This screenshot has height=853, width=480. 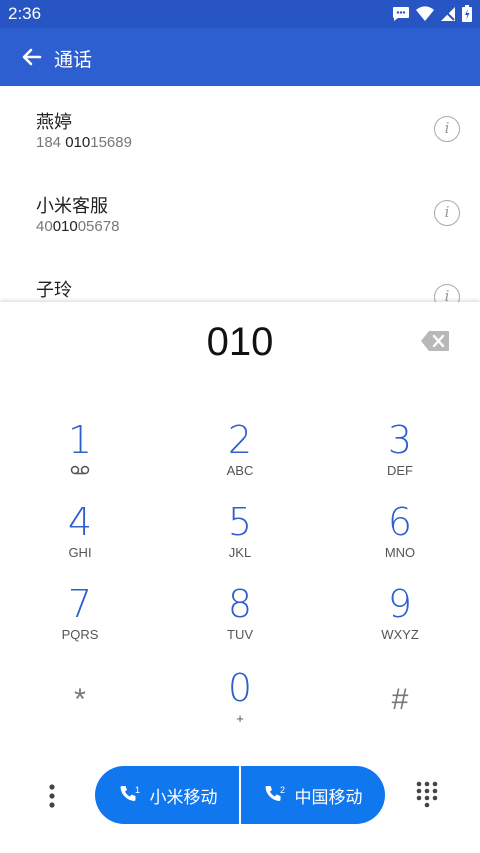 What do you see at coordinates (73, 60) in the screenshot?
I see `page-title: 通话` at bounding box center [73, 60].